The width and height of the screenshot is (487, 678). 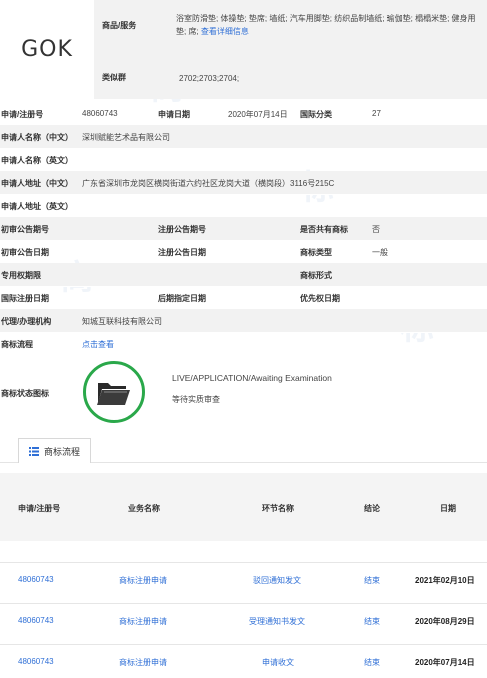 What do you see at coordinates (243, 620) in the screenshot?
I see `table-row: 48060743 商标注册申请 受理通知书发文 结束 2020年08月29日` at bounding box center [243, 620].